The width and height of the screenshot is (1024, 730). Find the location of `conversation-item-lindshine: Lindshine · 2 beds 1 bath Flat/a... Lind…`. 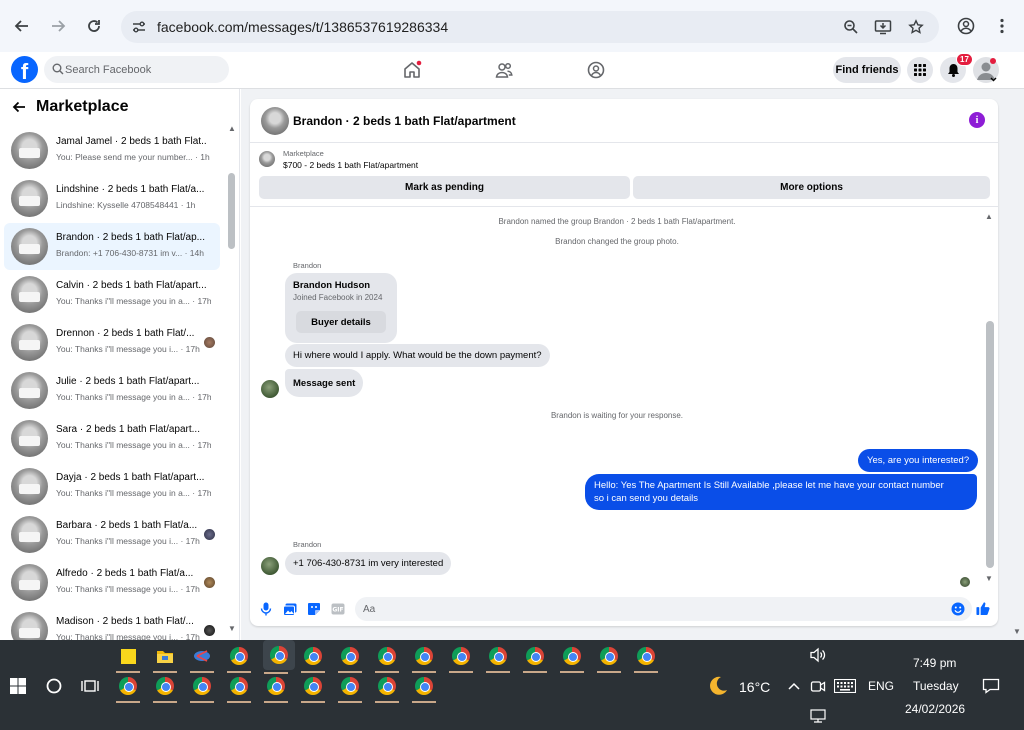

conversation-item-lindshine: Lindshine · 2 beds 1 bath Flat/a... Lind… is located at coordinates (112, 198).